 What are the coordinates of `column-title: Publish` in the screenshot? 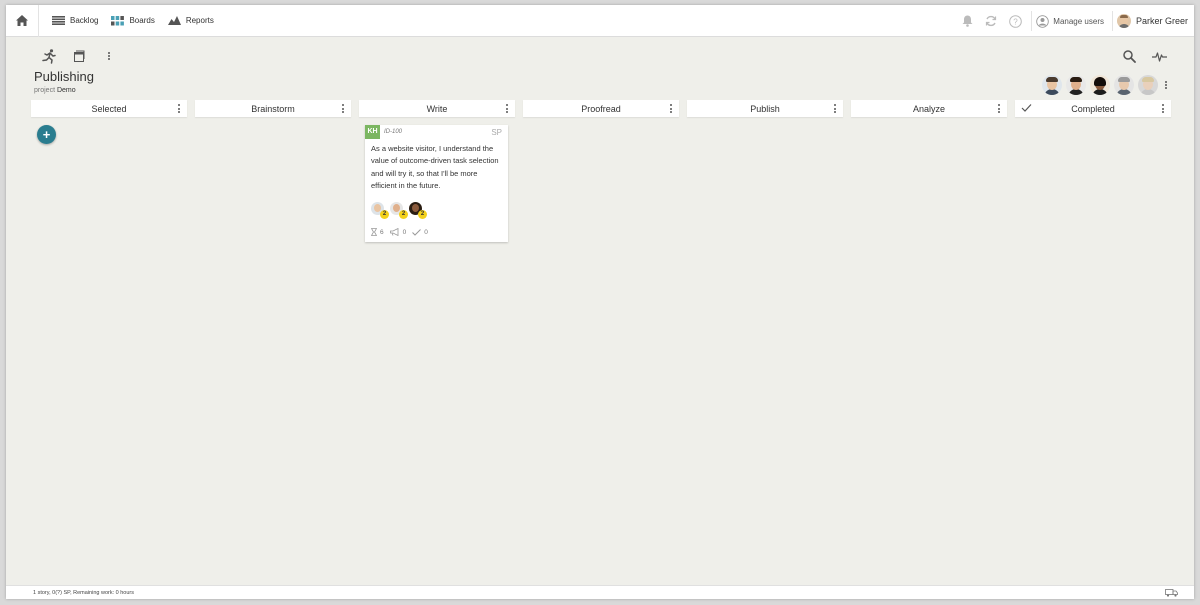 It's located at (765, 108).